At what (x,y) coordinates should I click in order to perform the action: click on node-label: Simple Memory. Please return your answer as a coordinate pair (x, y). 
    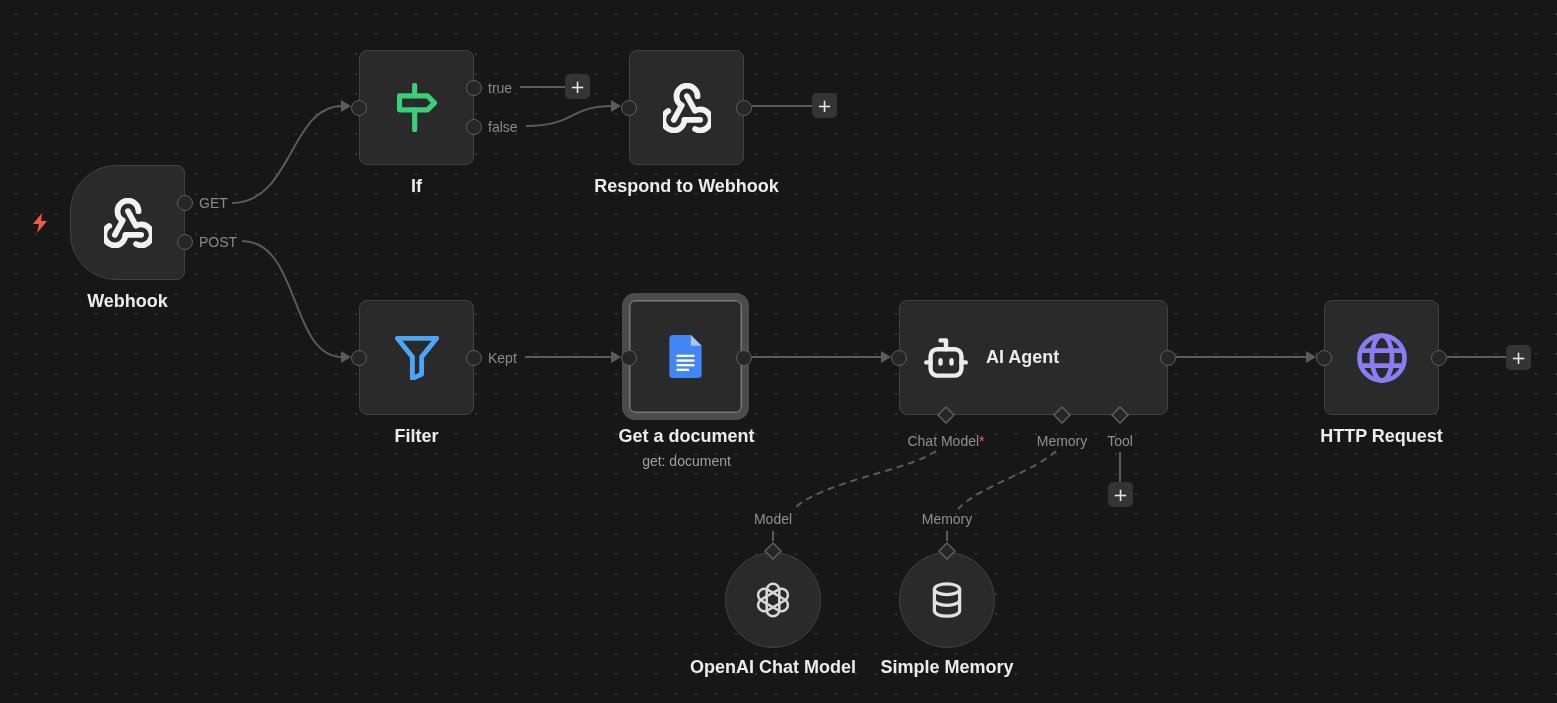
    Looking at the image, I should click on (947, 667).